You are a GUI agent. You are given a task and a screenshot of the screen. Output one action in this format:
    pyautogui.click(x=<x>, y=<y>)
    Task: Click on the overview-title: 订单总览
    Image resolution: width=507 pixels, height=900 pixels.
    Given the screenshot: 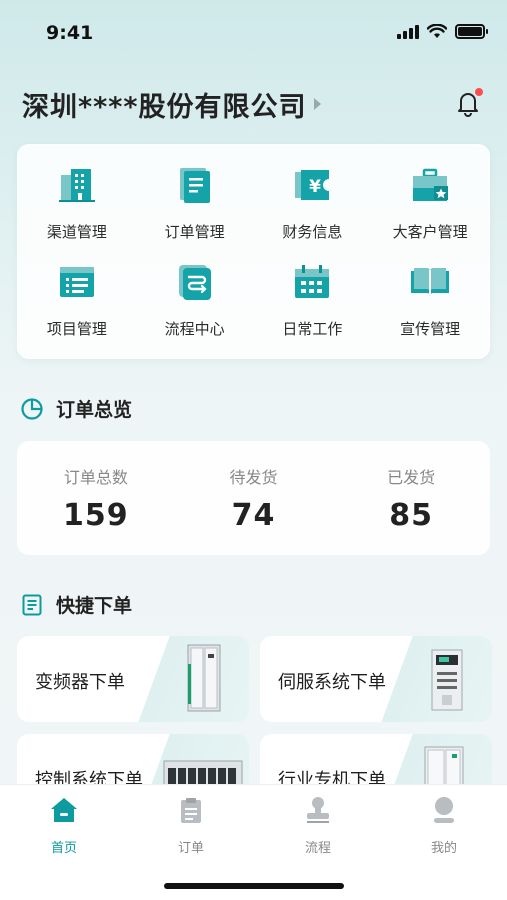 What is the action you would take?
    pyautogui.click(x=94, y=410)
    